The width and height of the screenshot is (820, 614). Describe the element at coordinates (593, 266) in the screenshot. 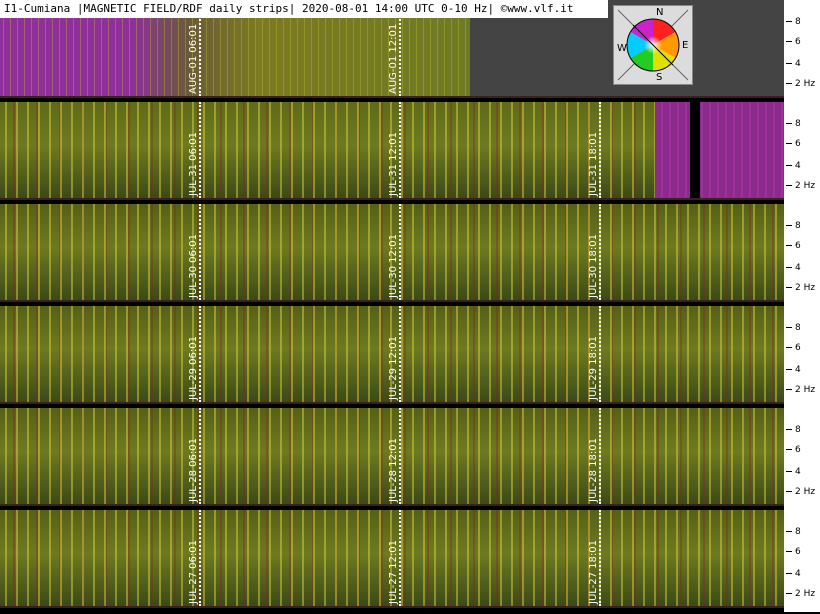

I see `hour-marker-label: JUL-30 18:01` at that location.